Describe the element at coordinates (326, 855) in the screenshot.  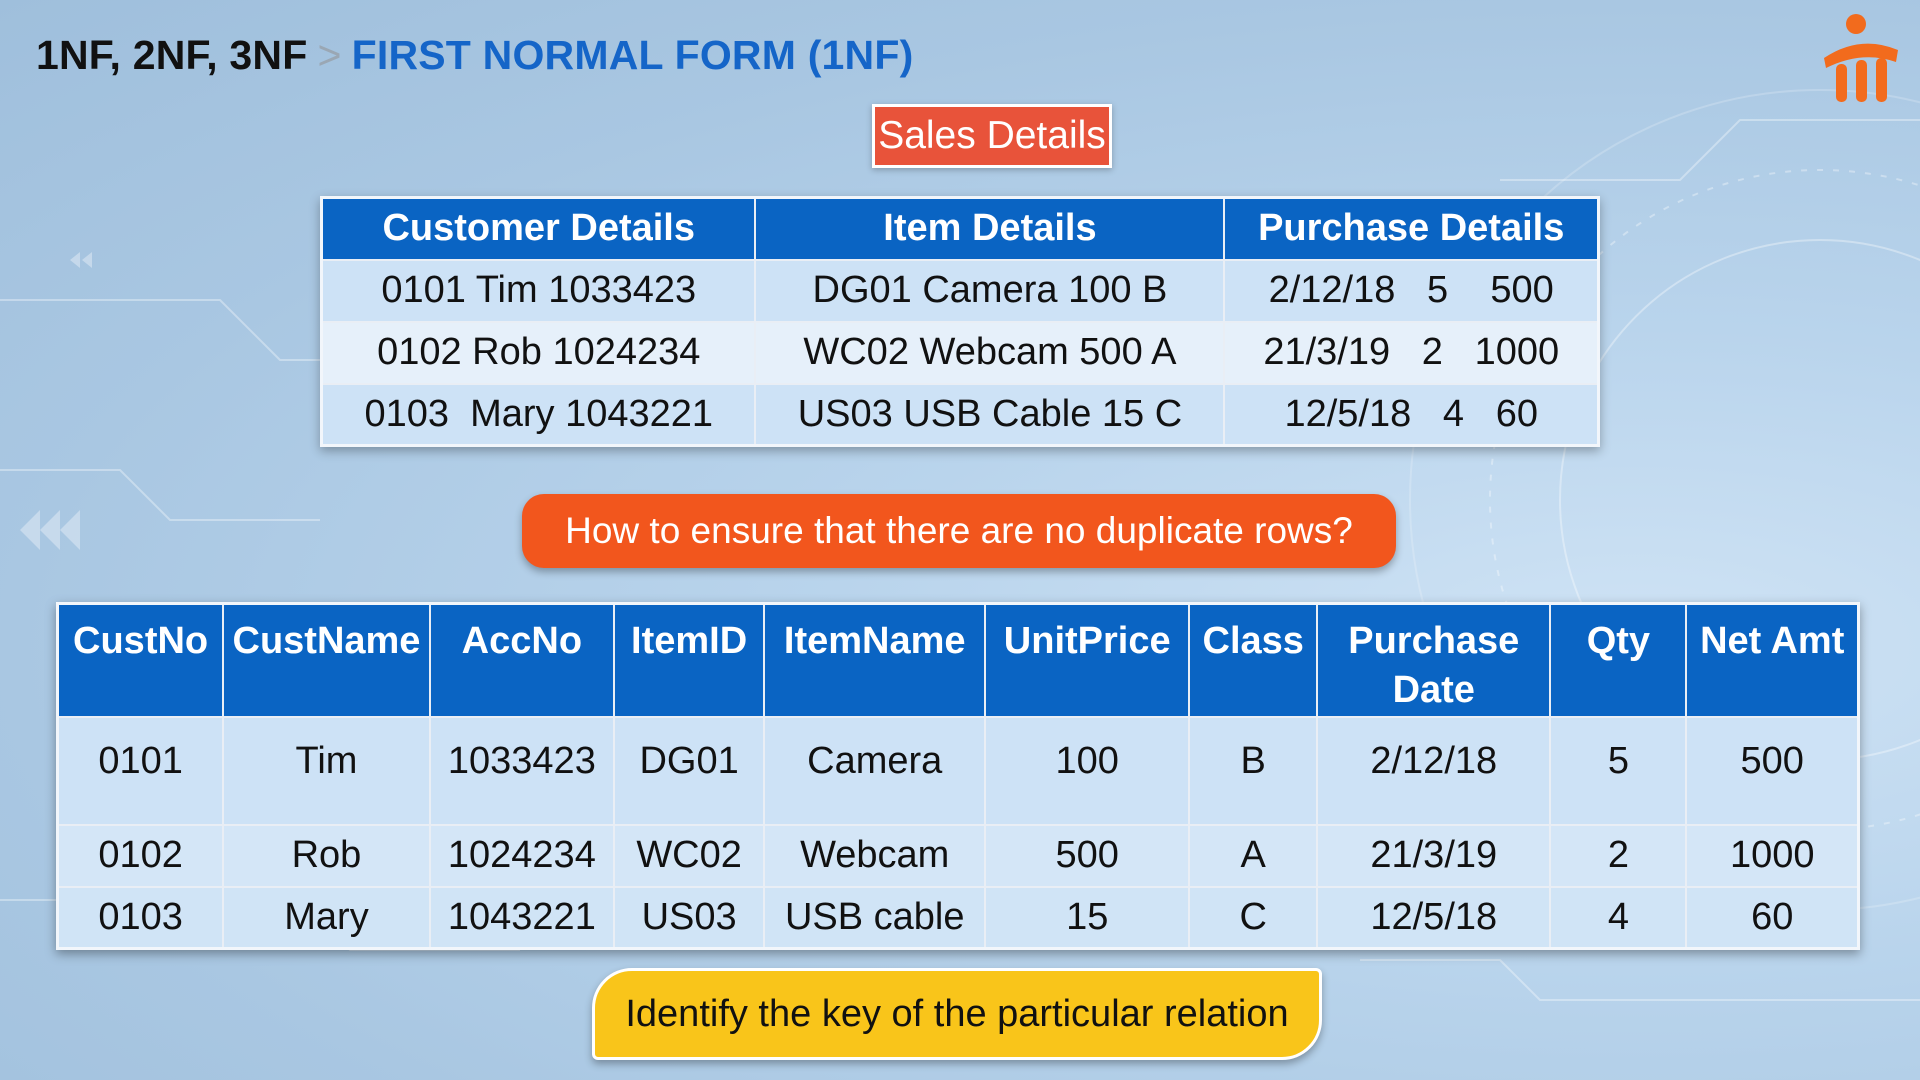
I see `table-cell: Rob` at that location.